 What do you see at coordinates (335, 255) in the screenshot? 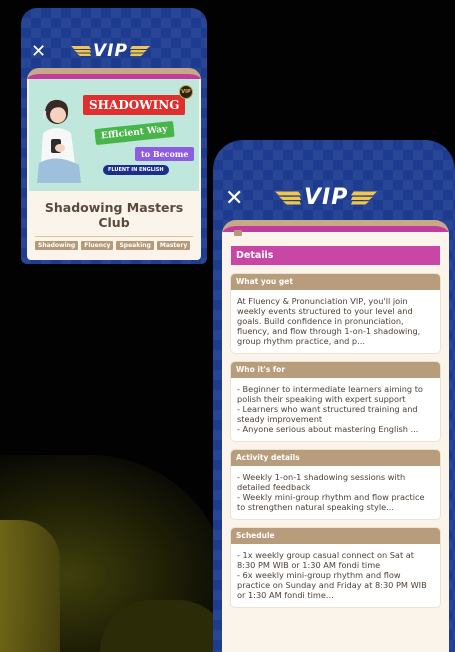
I see `details-header: Details` at bounding box center [335, 255].